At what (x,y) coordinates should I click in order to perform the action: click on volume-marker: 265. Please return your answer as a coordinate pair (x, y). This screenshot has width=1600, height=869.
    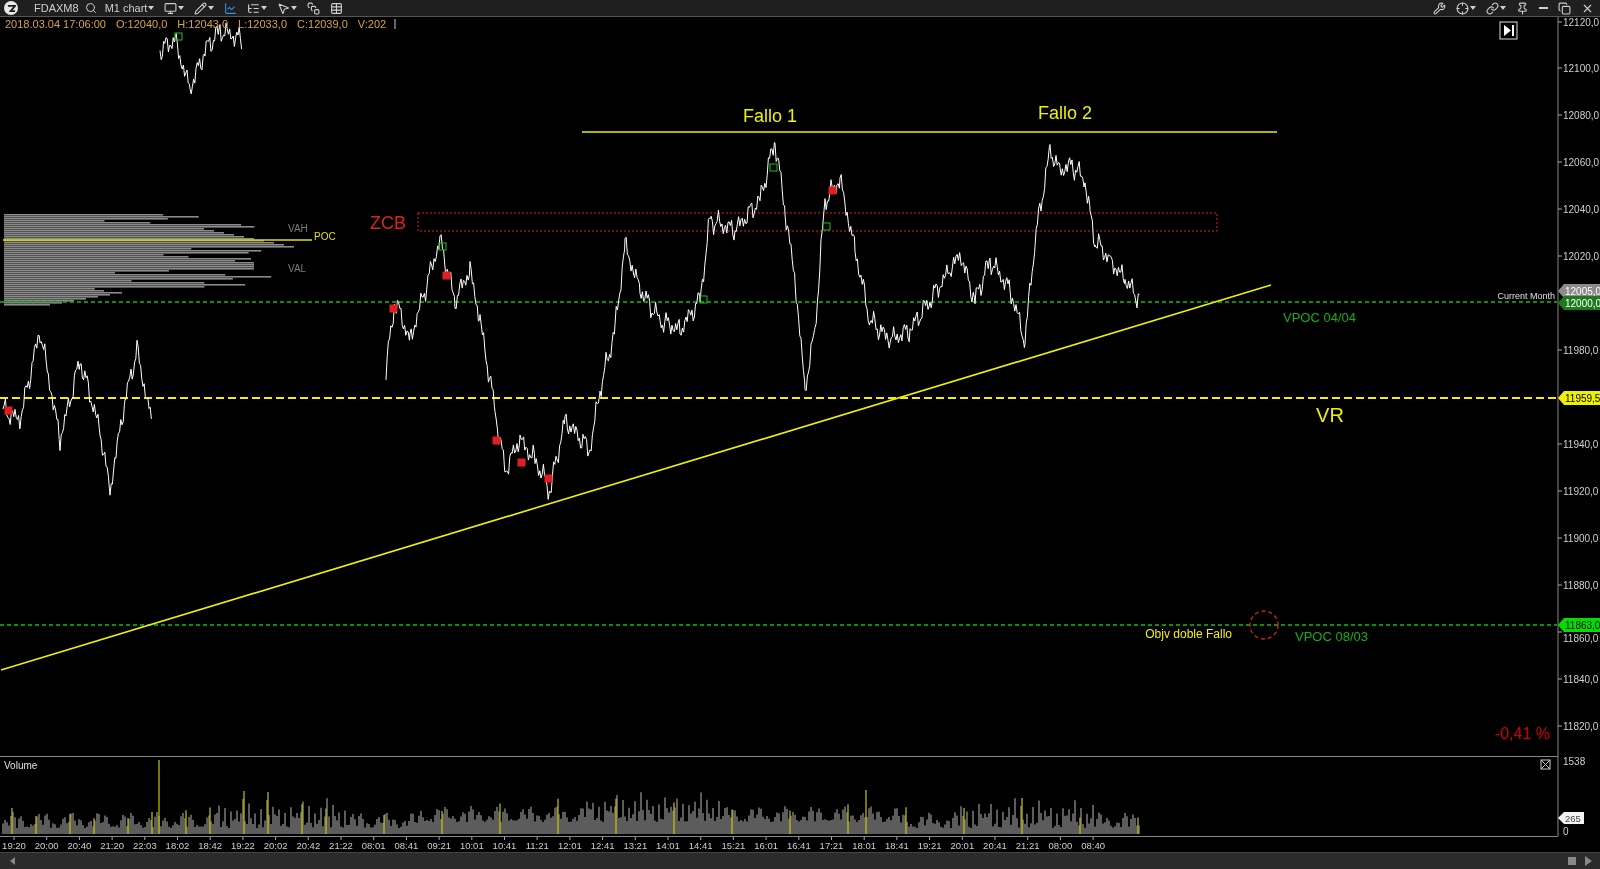
    Looking at the image, I should click on (1571, 818).